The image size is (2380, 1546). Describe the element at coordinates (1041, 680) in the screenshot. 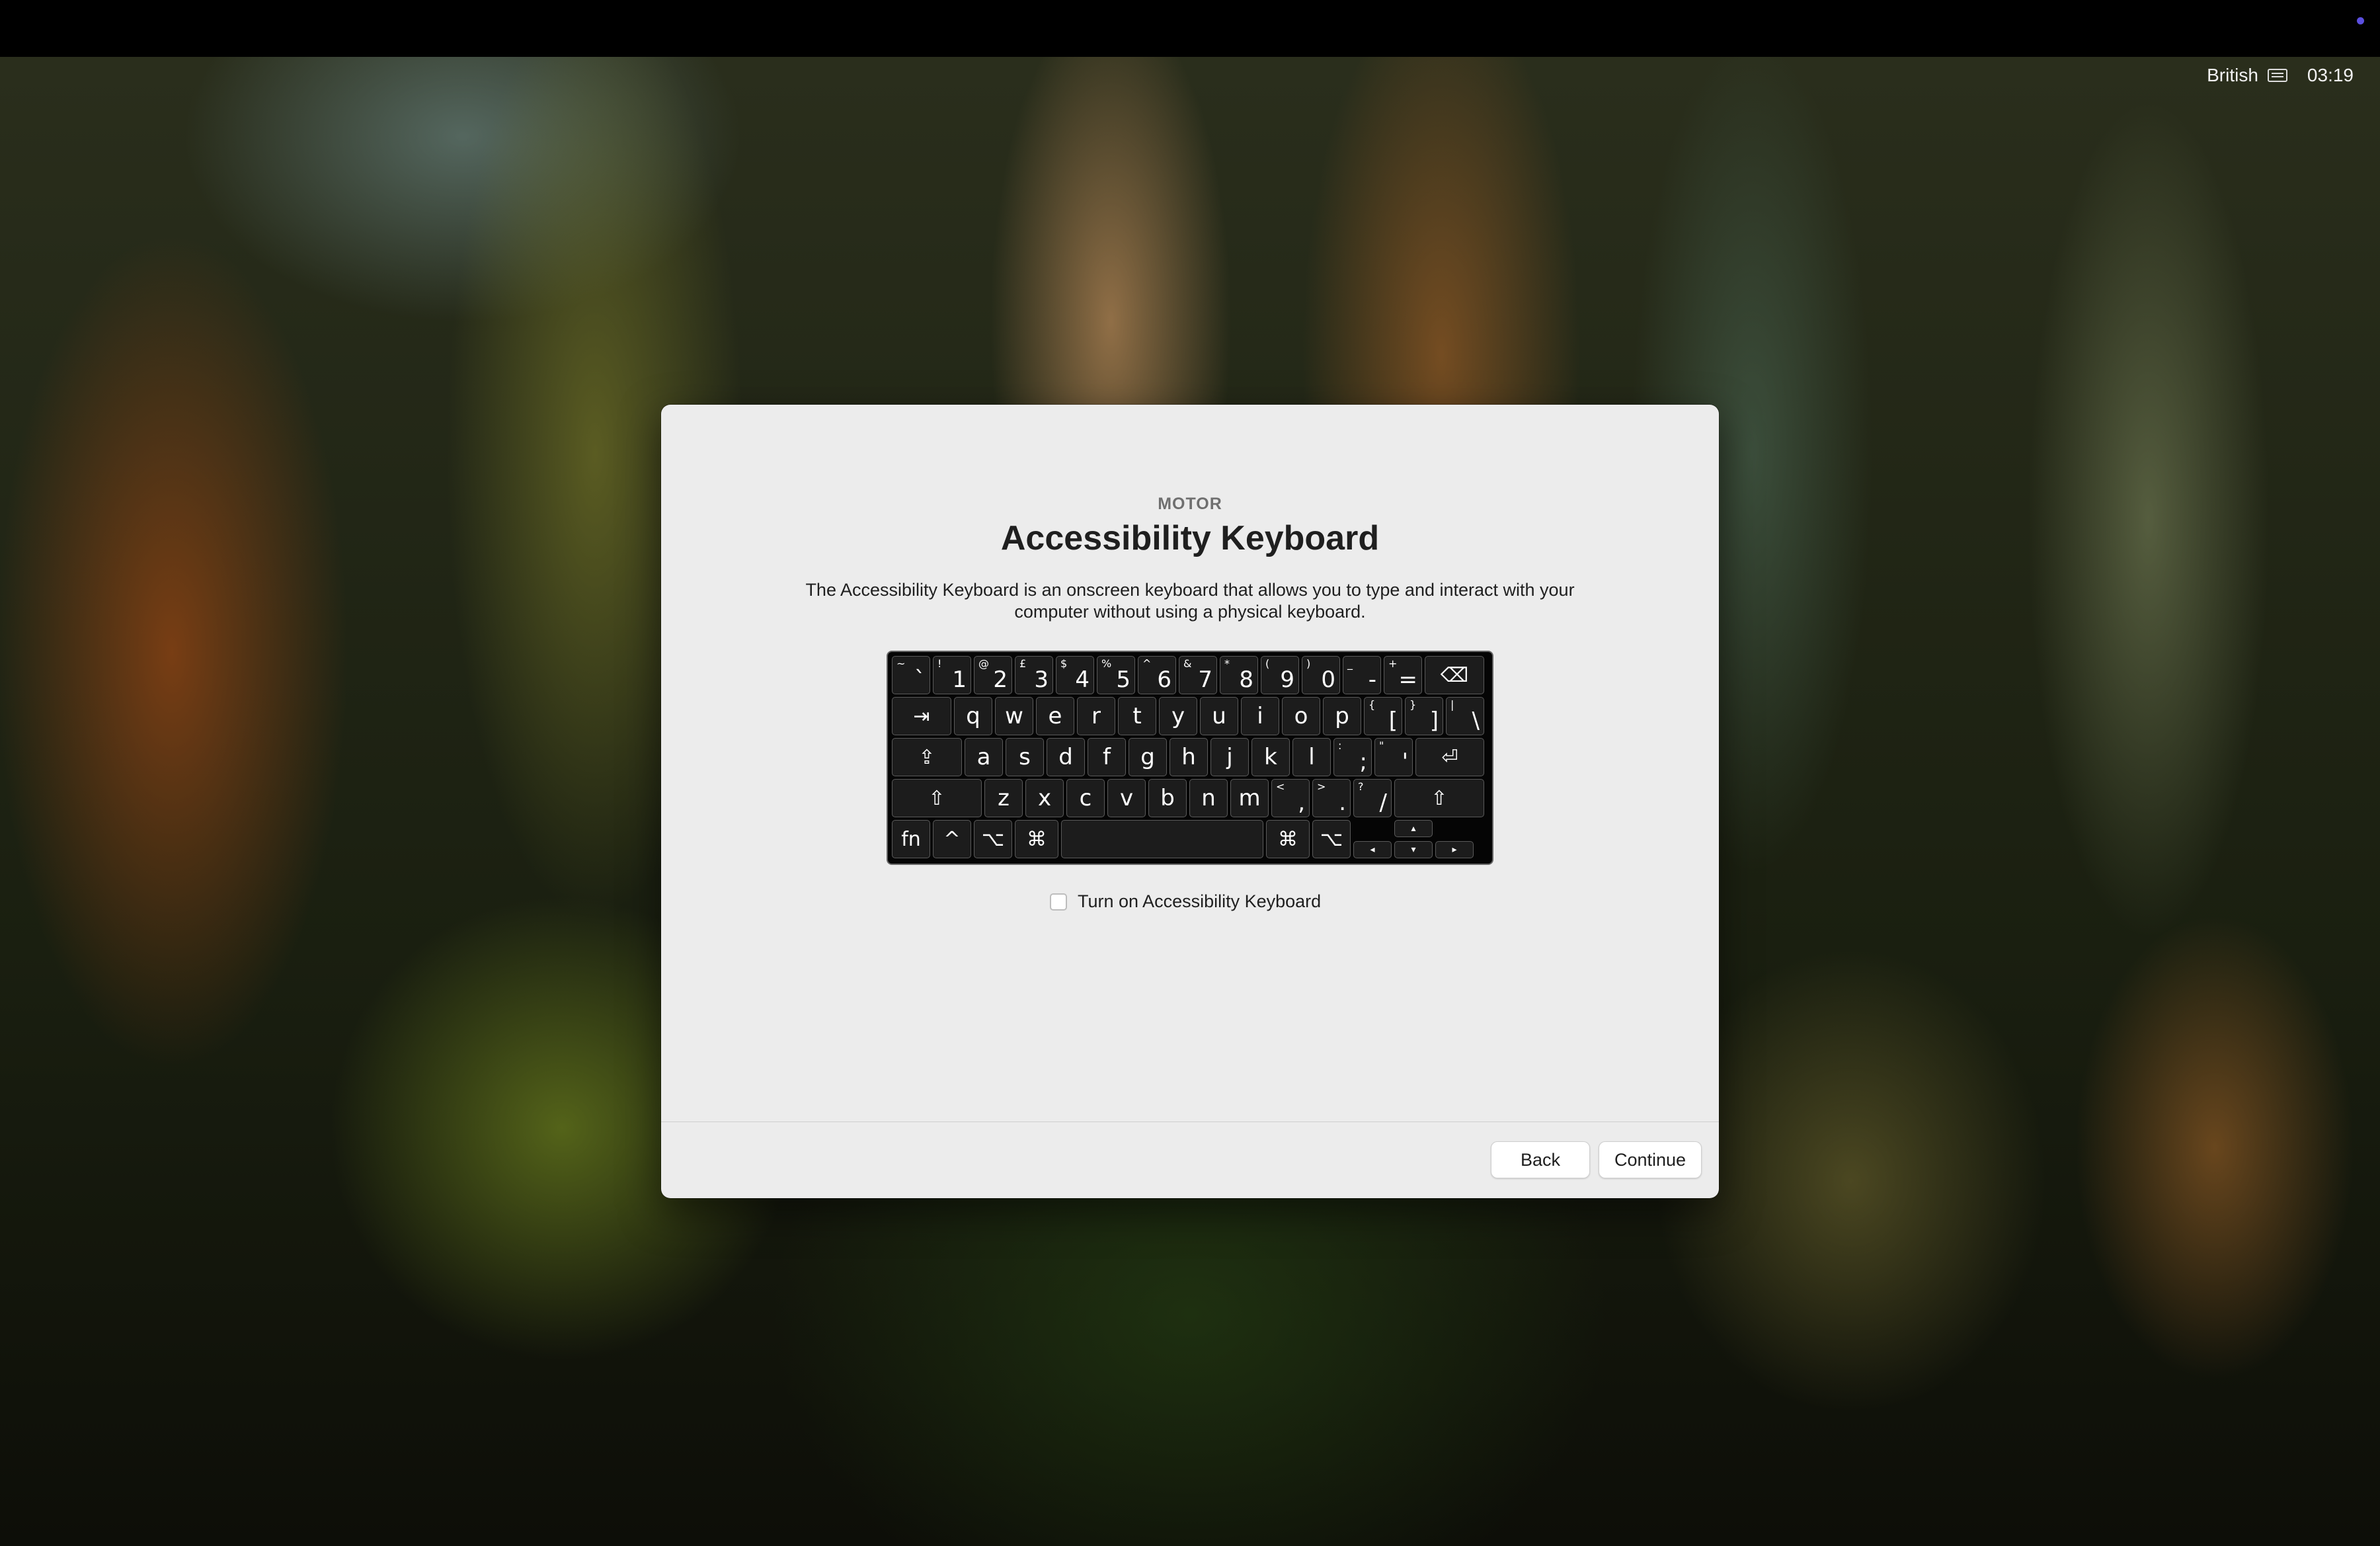

I see `main-legend: 3` at that location.